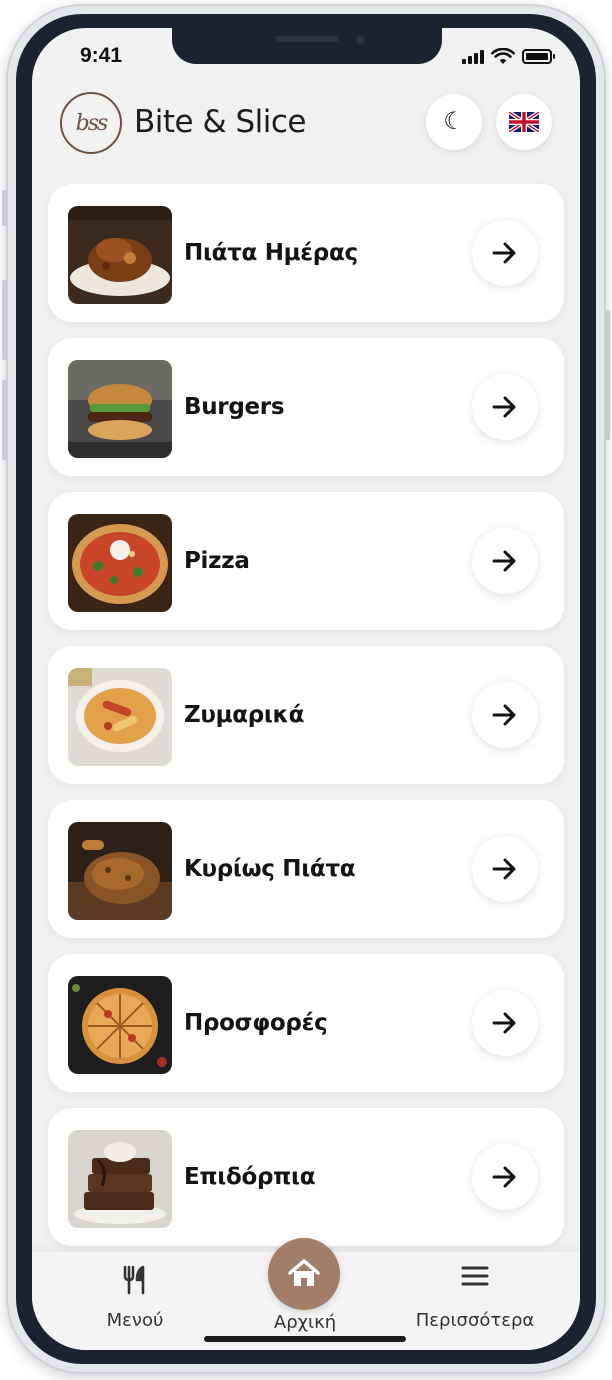 This screenshot has width=612, height=1380. Describe the element at coordinates (135, 1301) in the screenshot. I see `nav-item-menu: Μενού` at that location.